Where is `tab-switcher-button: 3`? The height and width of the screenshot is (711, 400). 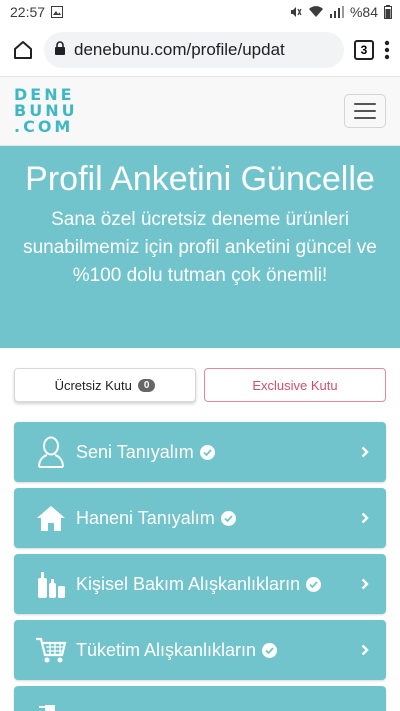 tab-switcher-button: 3 is located at coordinates (364, 50).